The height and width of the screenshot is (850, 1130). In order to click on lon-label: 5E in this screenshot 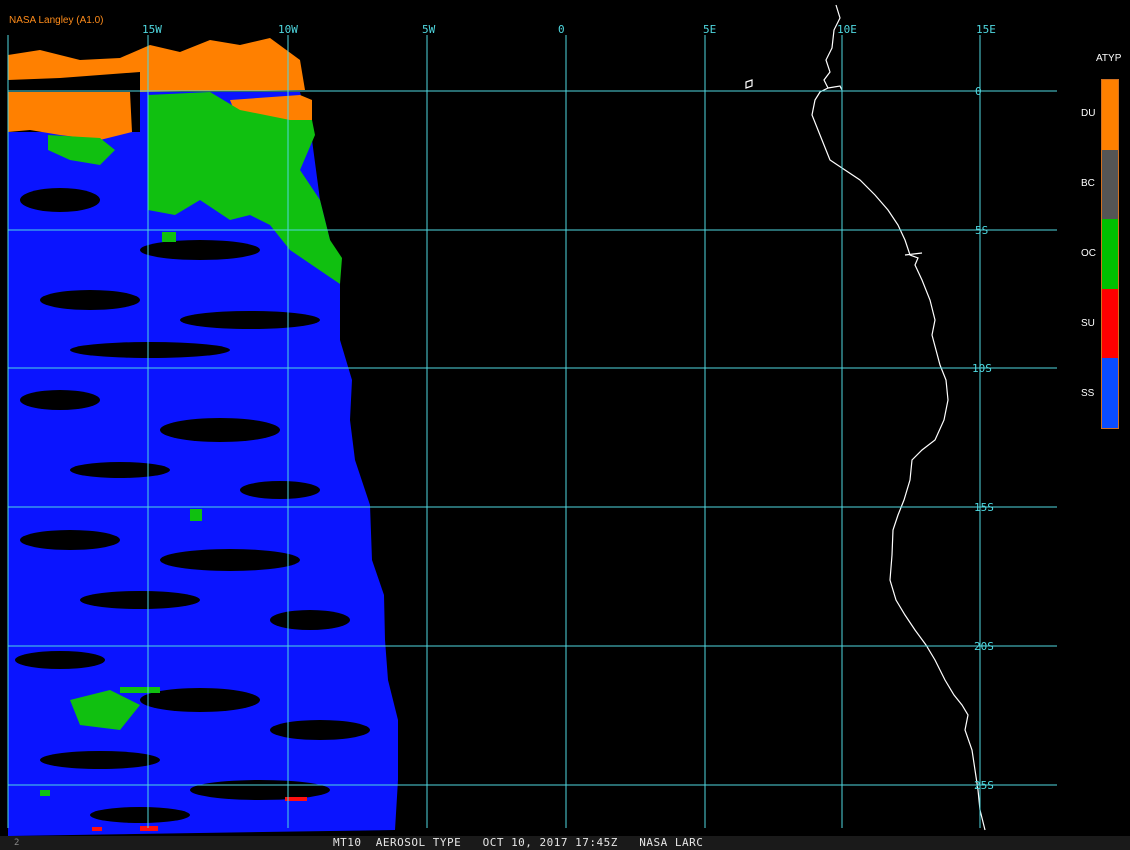, I will do `click(709, 29)`.